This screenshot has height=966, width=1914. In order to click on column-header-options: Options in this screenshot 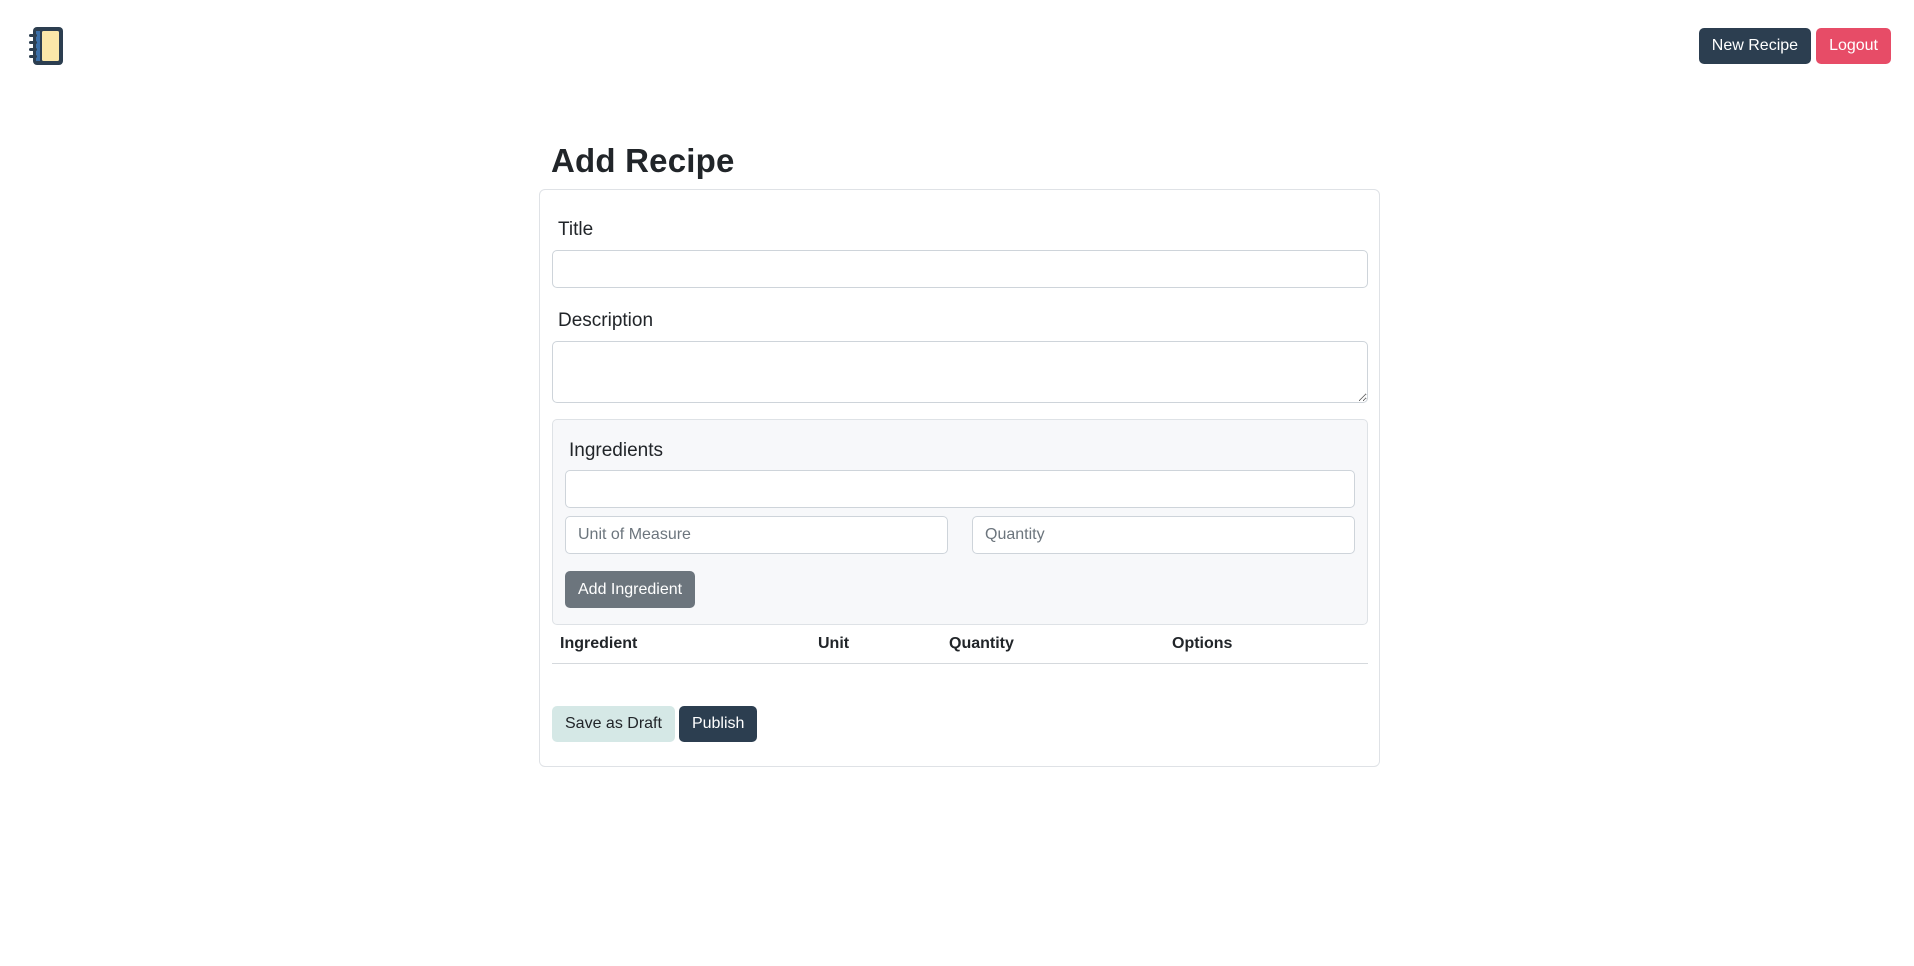, I will do `click(1202, 643)`.